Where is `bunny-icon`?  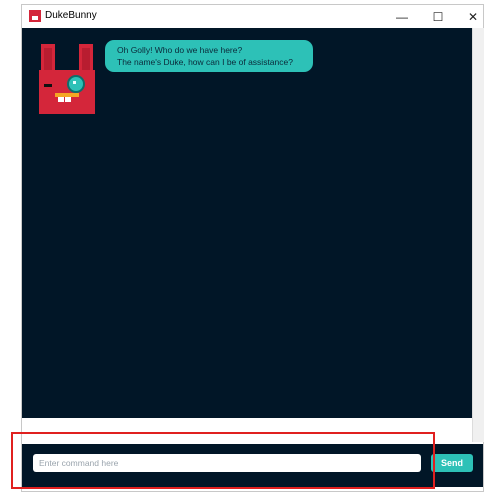 bunny-icon is located at coordinates (67, 79).